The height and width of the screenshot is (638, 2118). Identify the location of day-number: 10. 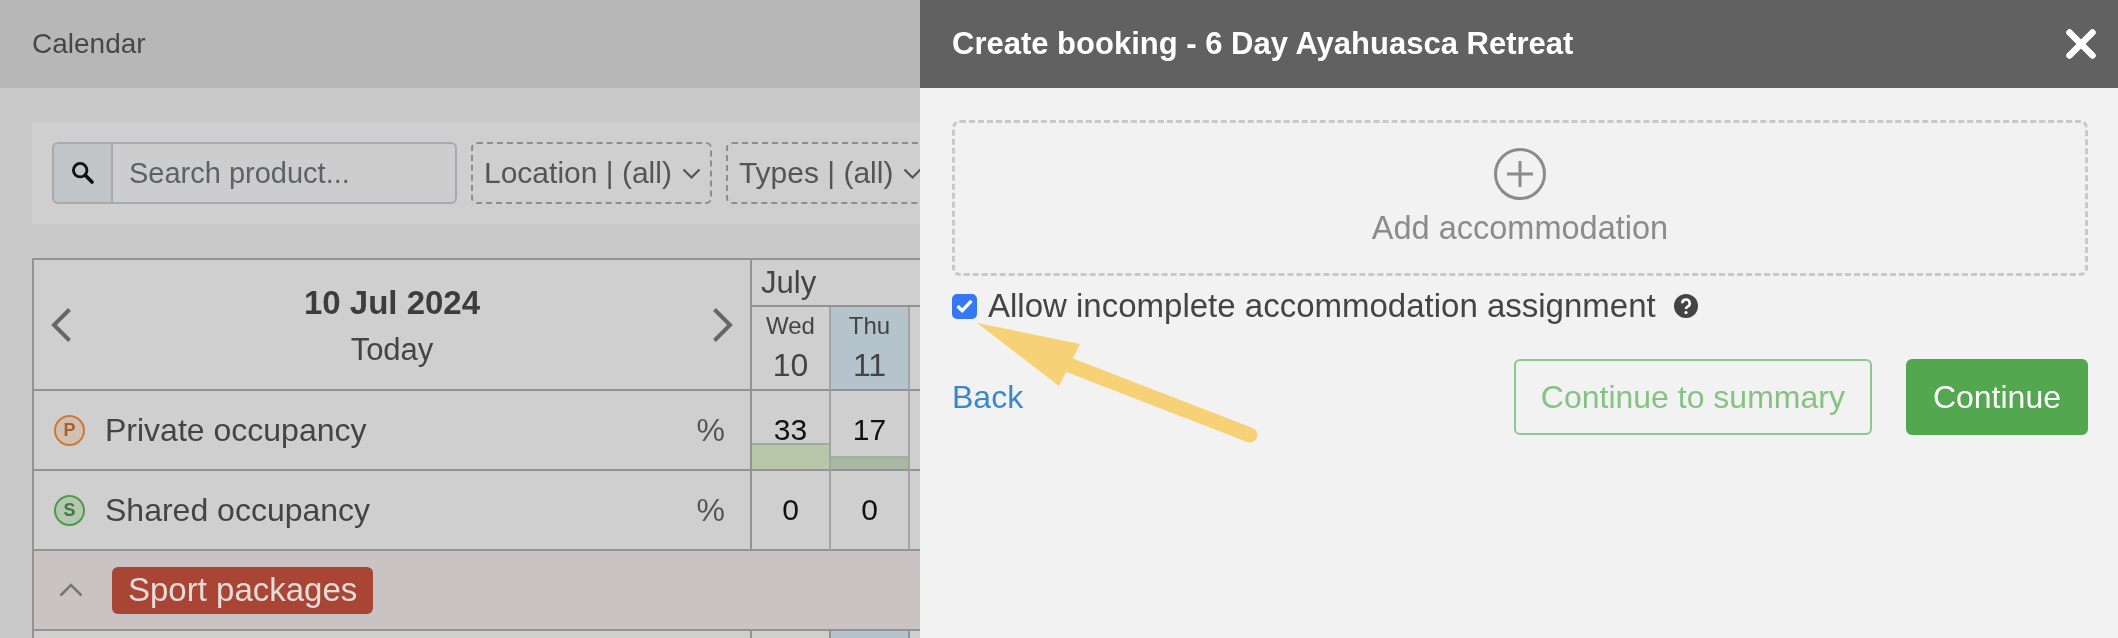
(790, 365).